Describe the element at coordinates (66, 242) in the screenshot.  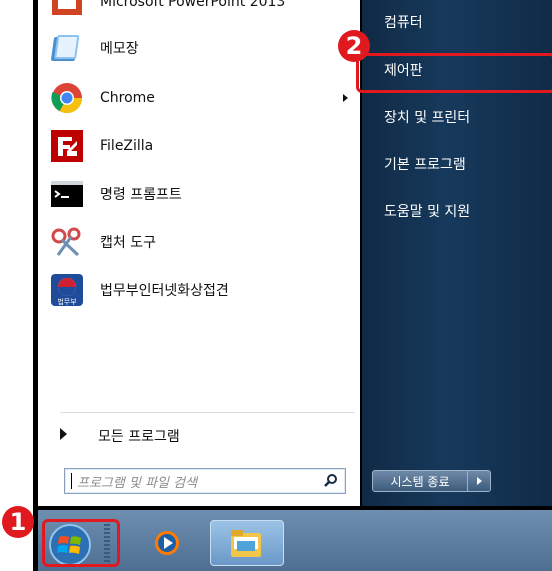
I see `snipping-tool-icon` at that location.